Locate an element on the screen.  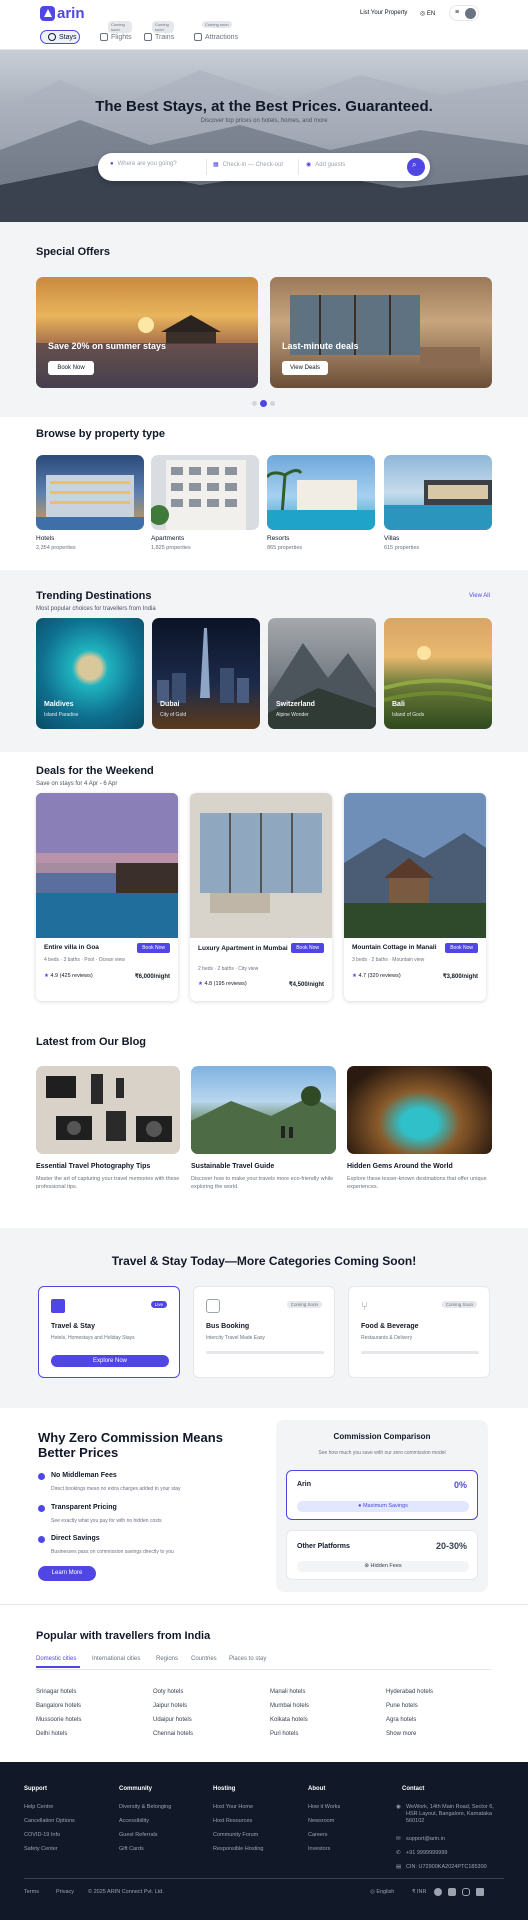
footer-link: Newsroom is located at coordinates (321, 1821).